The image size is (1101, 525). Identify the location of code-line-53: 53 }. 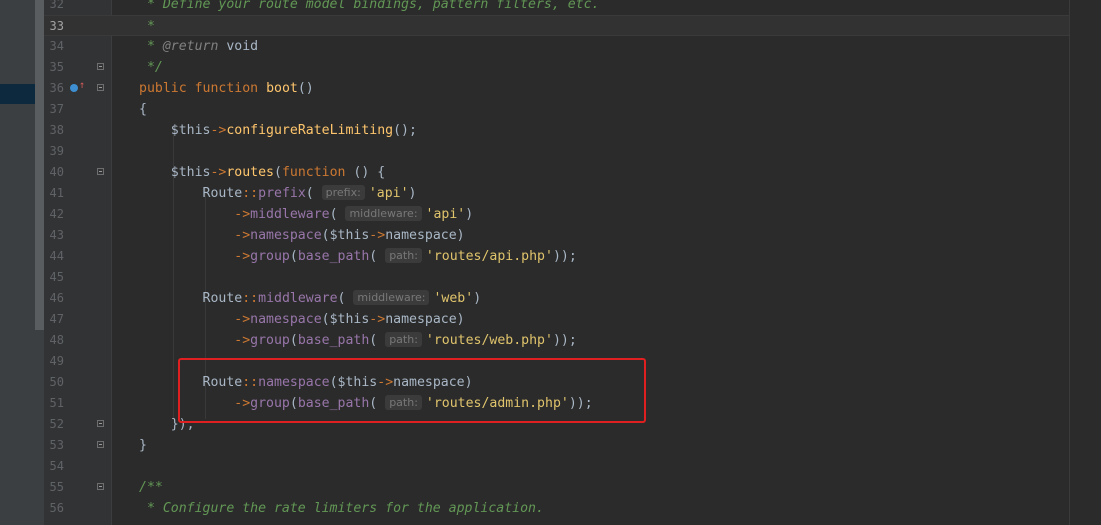
(556, 445).